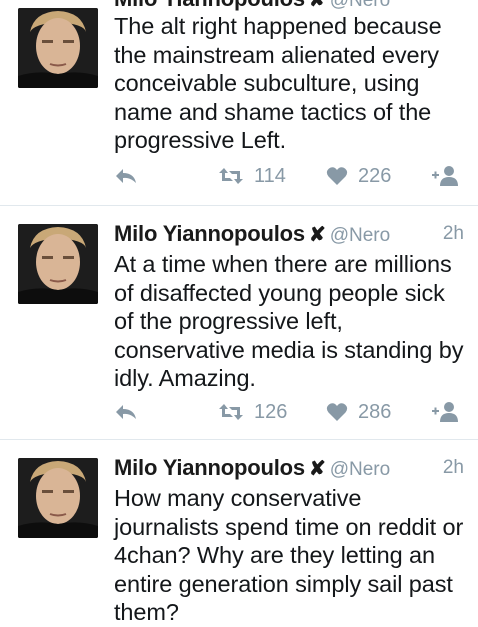 The image size is (478, 627). What do you see at coordinates (375, 411) in the screenshot?
I see `like-count: 286` at bounding box center [375, 411].